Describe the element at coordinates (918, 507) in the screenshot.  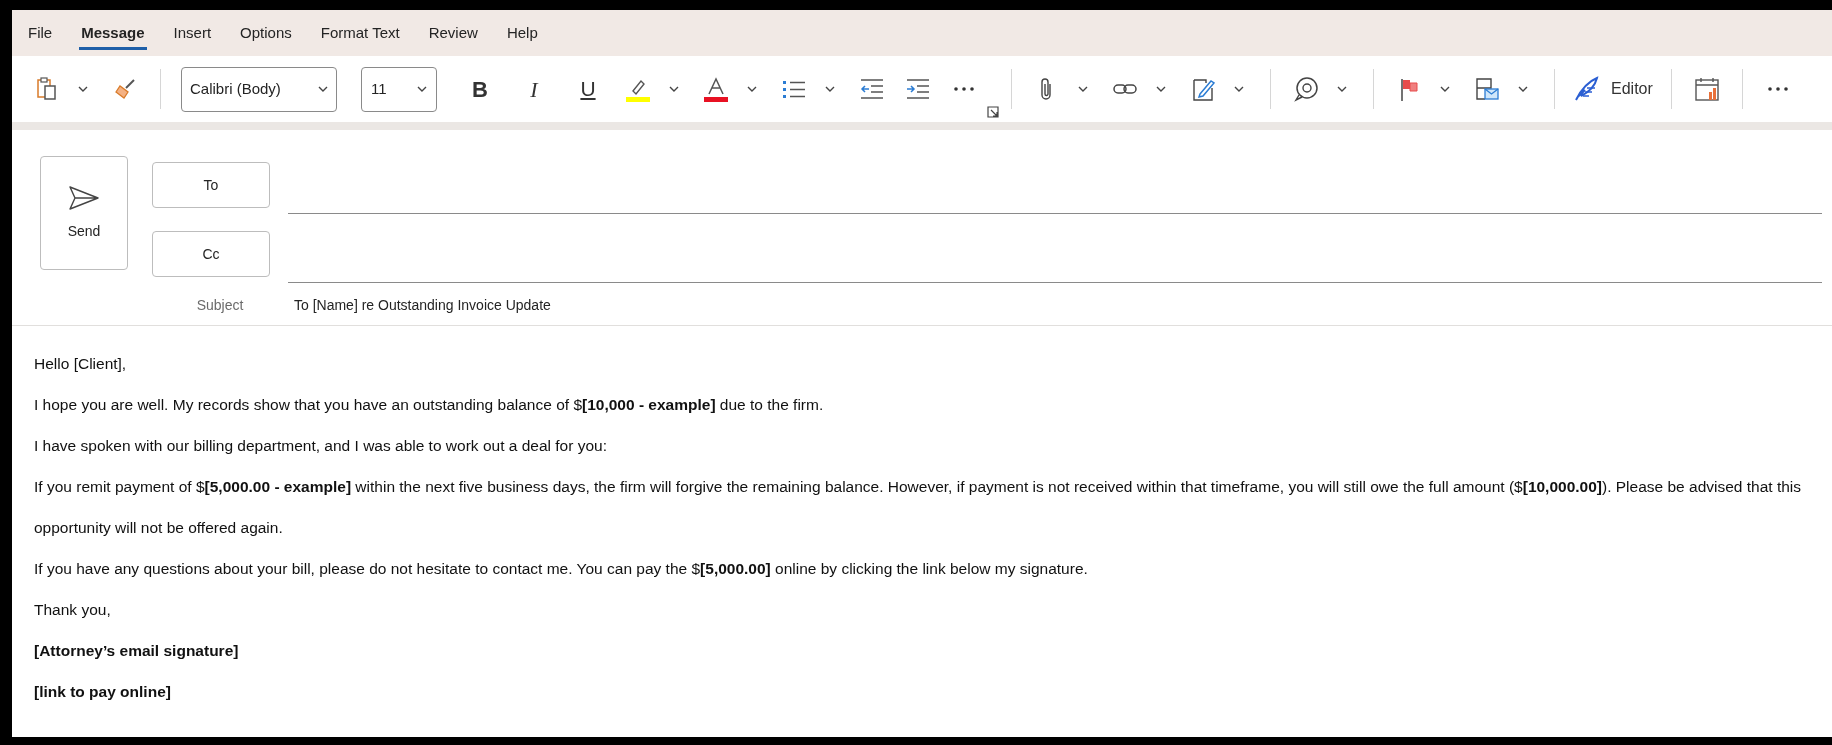
I see `body-paragraph: If you remit payment of $[5,000.00 - example] within the next five business days, the firm will forgive the remaining balance. However, if payment is not received within that timeframe, you will still owe the full amount ($[10,000.00]). Please be advised that this opportunity will not be offered again.` at that location.